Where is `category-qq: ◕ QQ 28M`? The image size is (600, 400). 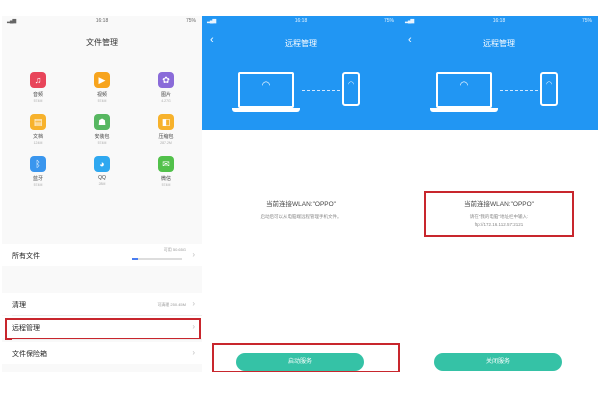 category-qq: ◕ QQ 28M is located at coordinates (102, 171).